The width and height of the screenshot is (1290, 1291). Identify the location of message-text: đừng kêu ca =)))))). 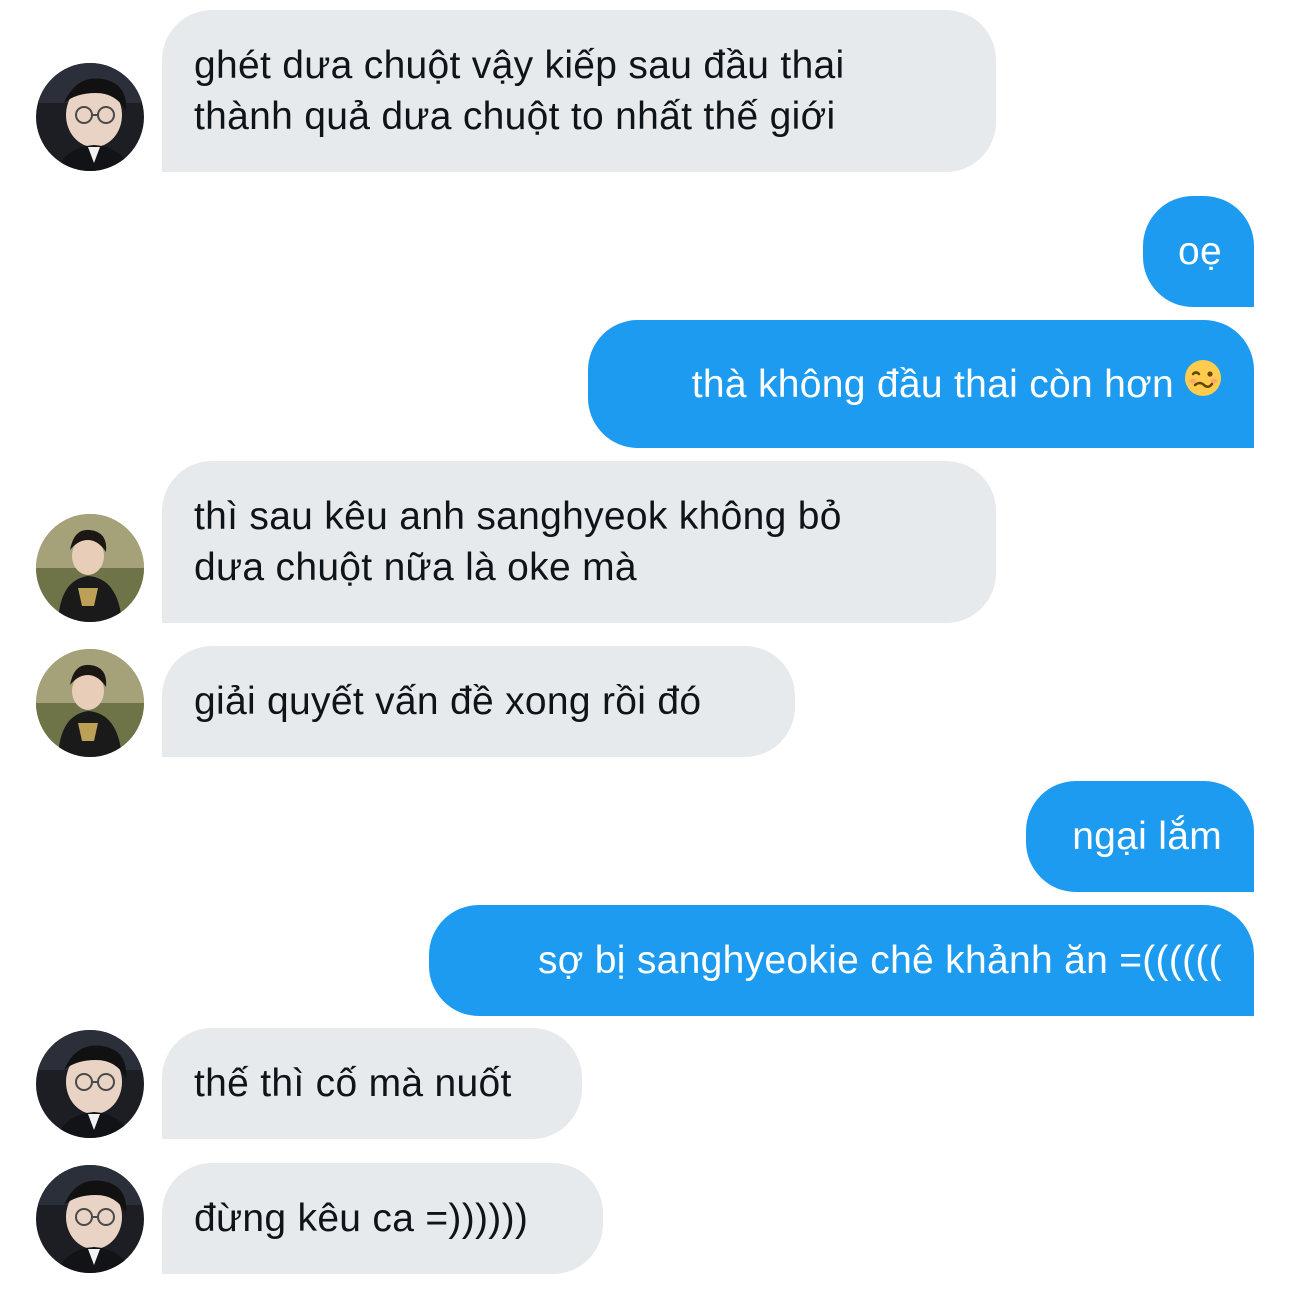
(361, 1218).